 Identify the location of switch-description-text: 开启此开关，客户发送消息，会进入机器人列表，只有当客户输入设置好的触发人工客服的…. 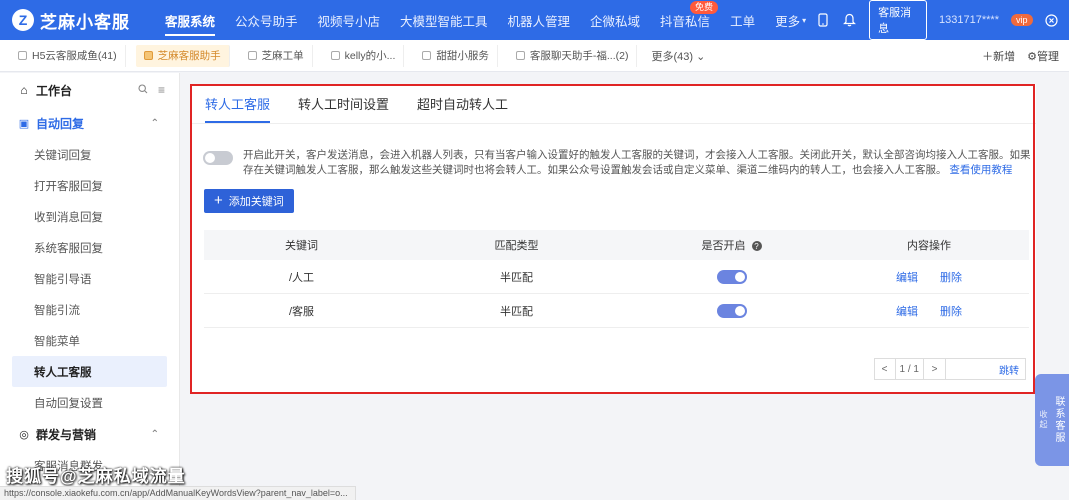
(637, 162).